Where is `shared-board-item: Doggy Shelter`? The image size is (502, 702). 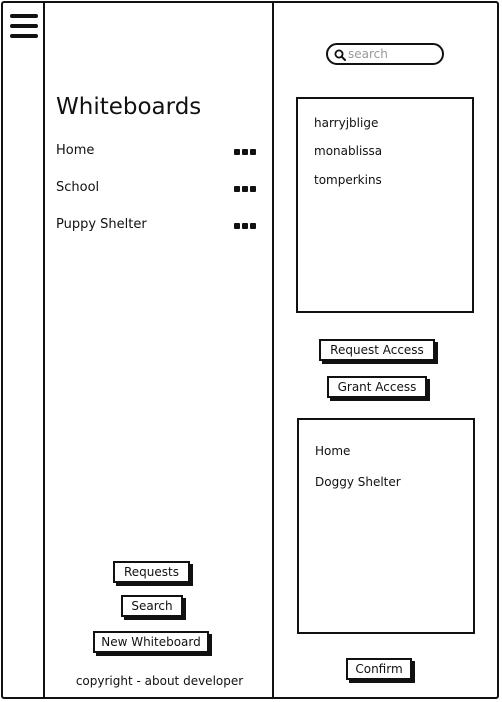 shared-board-item: Doggy Shelter is located at coordinates (358, 482).